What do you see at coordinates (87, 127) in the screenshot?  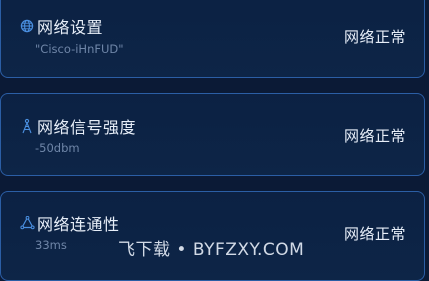 I see `signal-strength-title: 网络信号强度` at bounding box center [87, 127].